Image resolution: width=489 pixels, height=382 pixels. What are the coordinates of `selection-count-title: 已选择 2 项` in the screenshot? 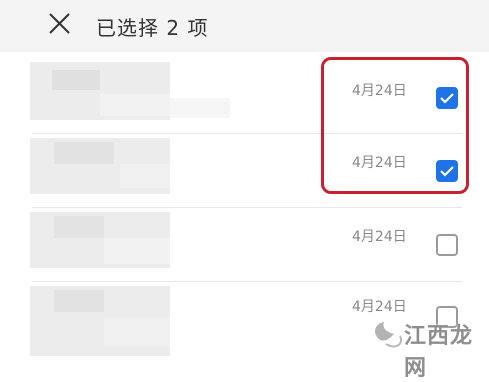 It's located at (152, 28).